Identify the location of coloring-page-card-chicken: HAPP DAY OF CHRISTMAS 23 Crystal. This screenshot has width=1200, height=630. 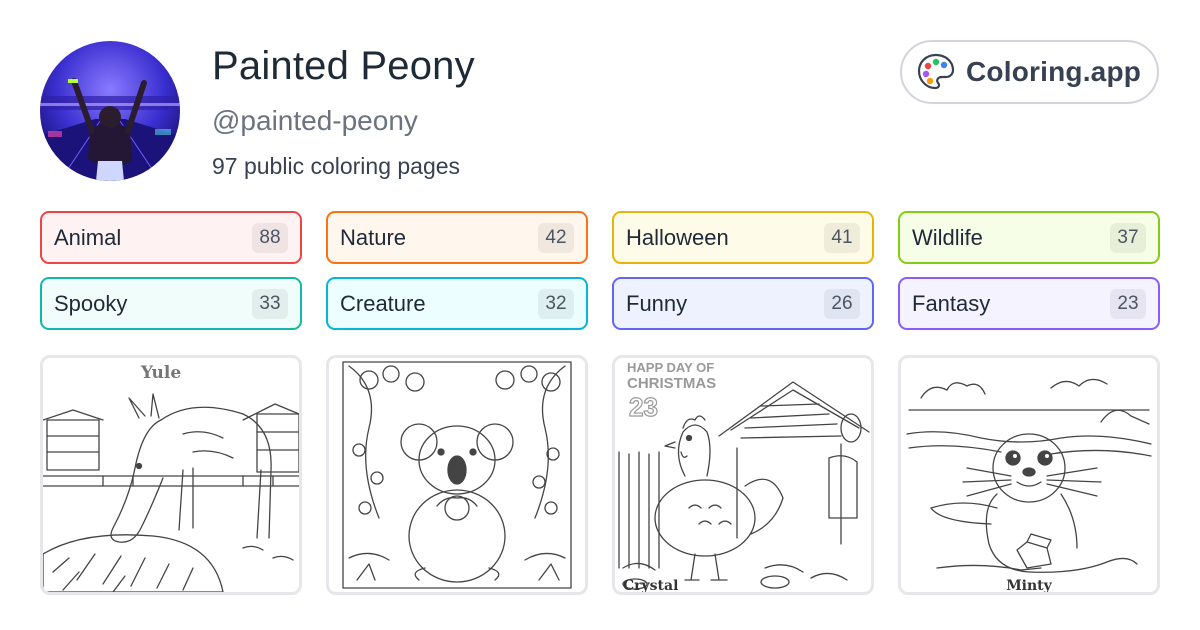
(743, 475).